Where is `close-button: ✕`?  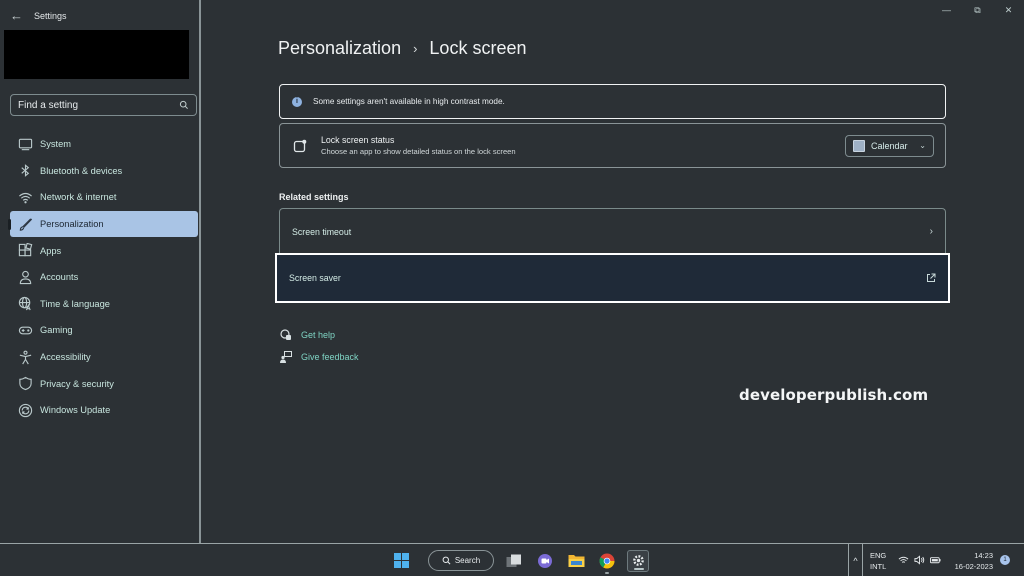 close-button: ✕ is located at coordinates (1008, 10).